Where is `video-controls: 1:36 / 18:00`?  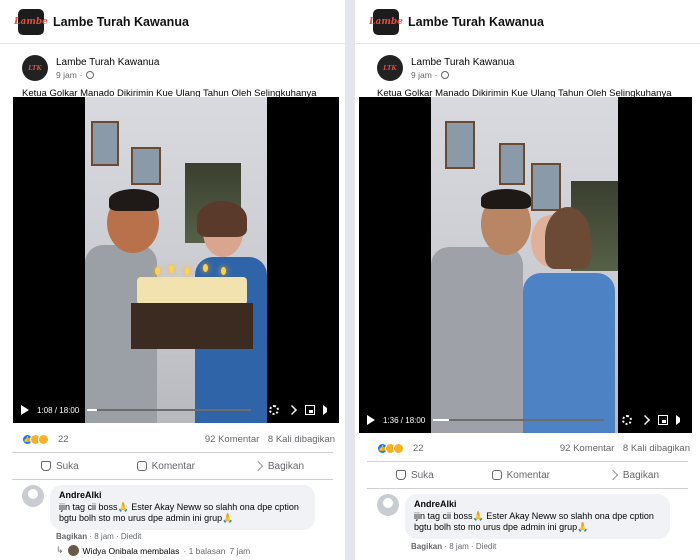 video-controls: 1:36 / 18:00 is located at coordinates (525, 420).